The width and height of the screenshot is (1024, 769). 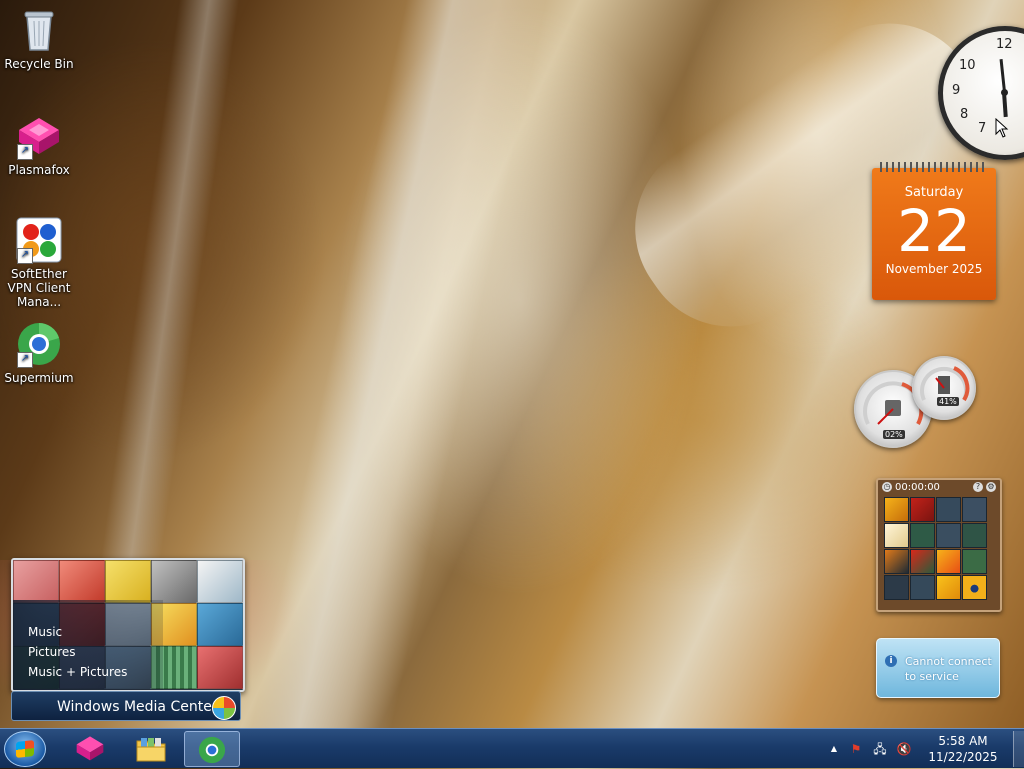 What do you see at coordinates (39, 64) in the screenshot?
I see `desktop-icon-label: Recycle Bin` at bounding box center [39, 64].